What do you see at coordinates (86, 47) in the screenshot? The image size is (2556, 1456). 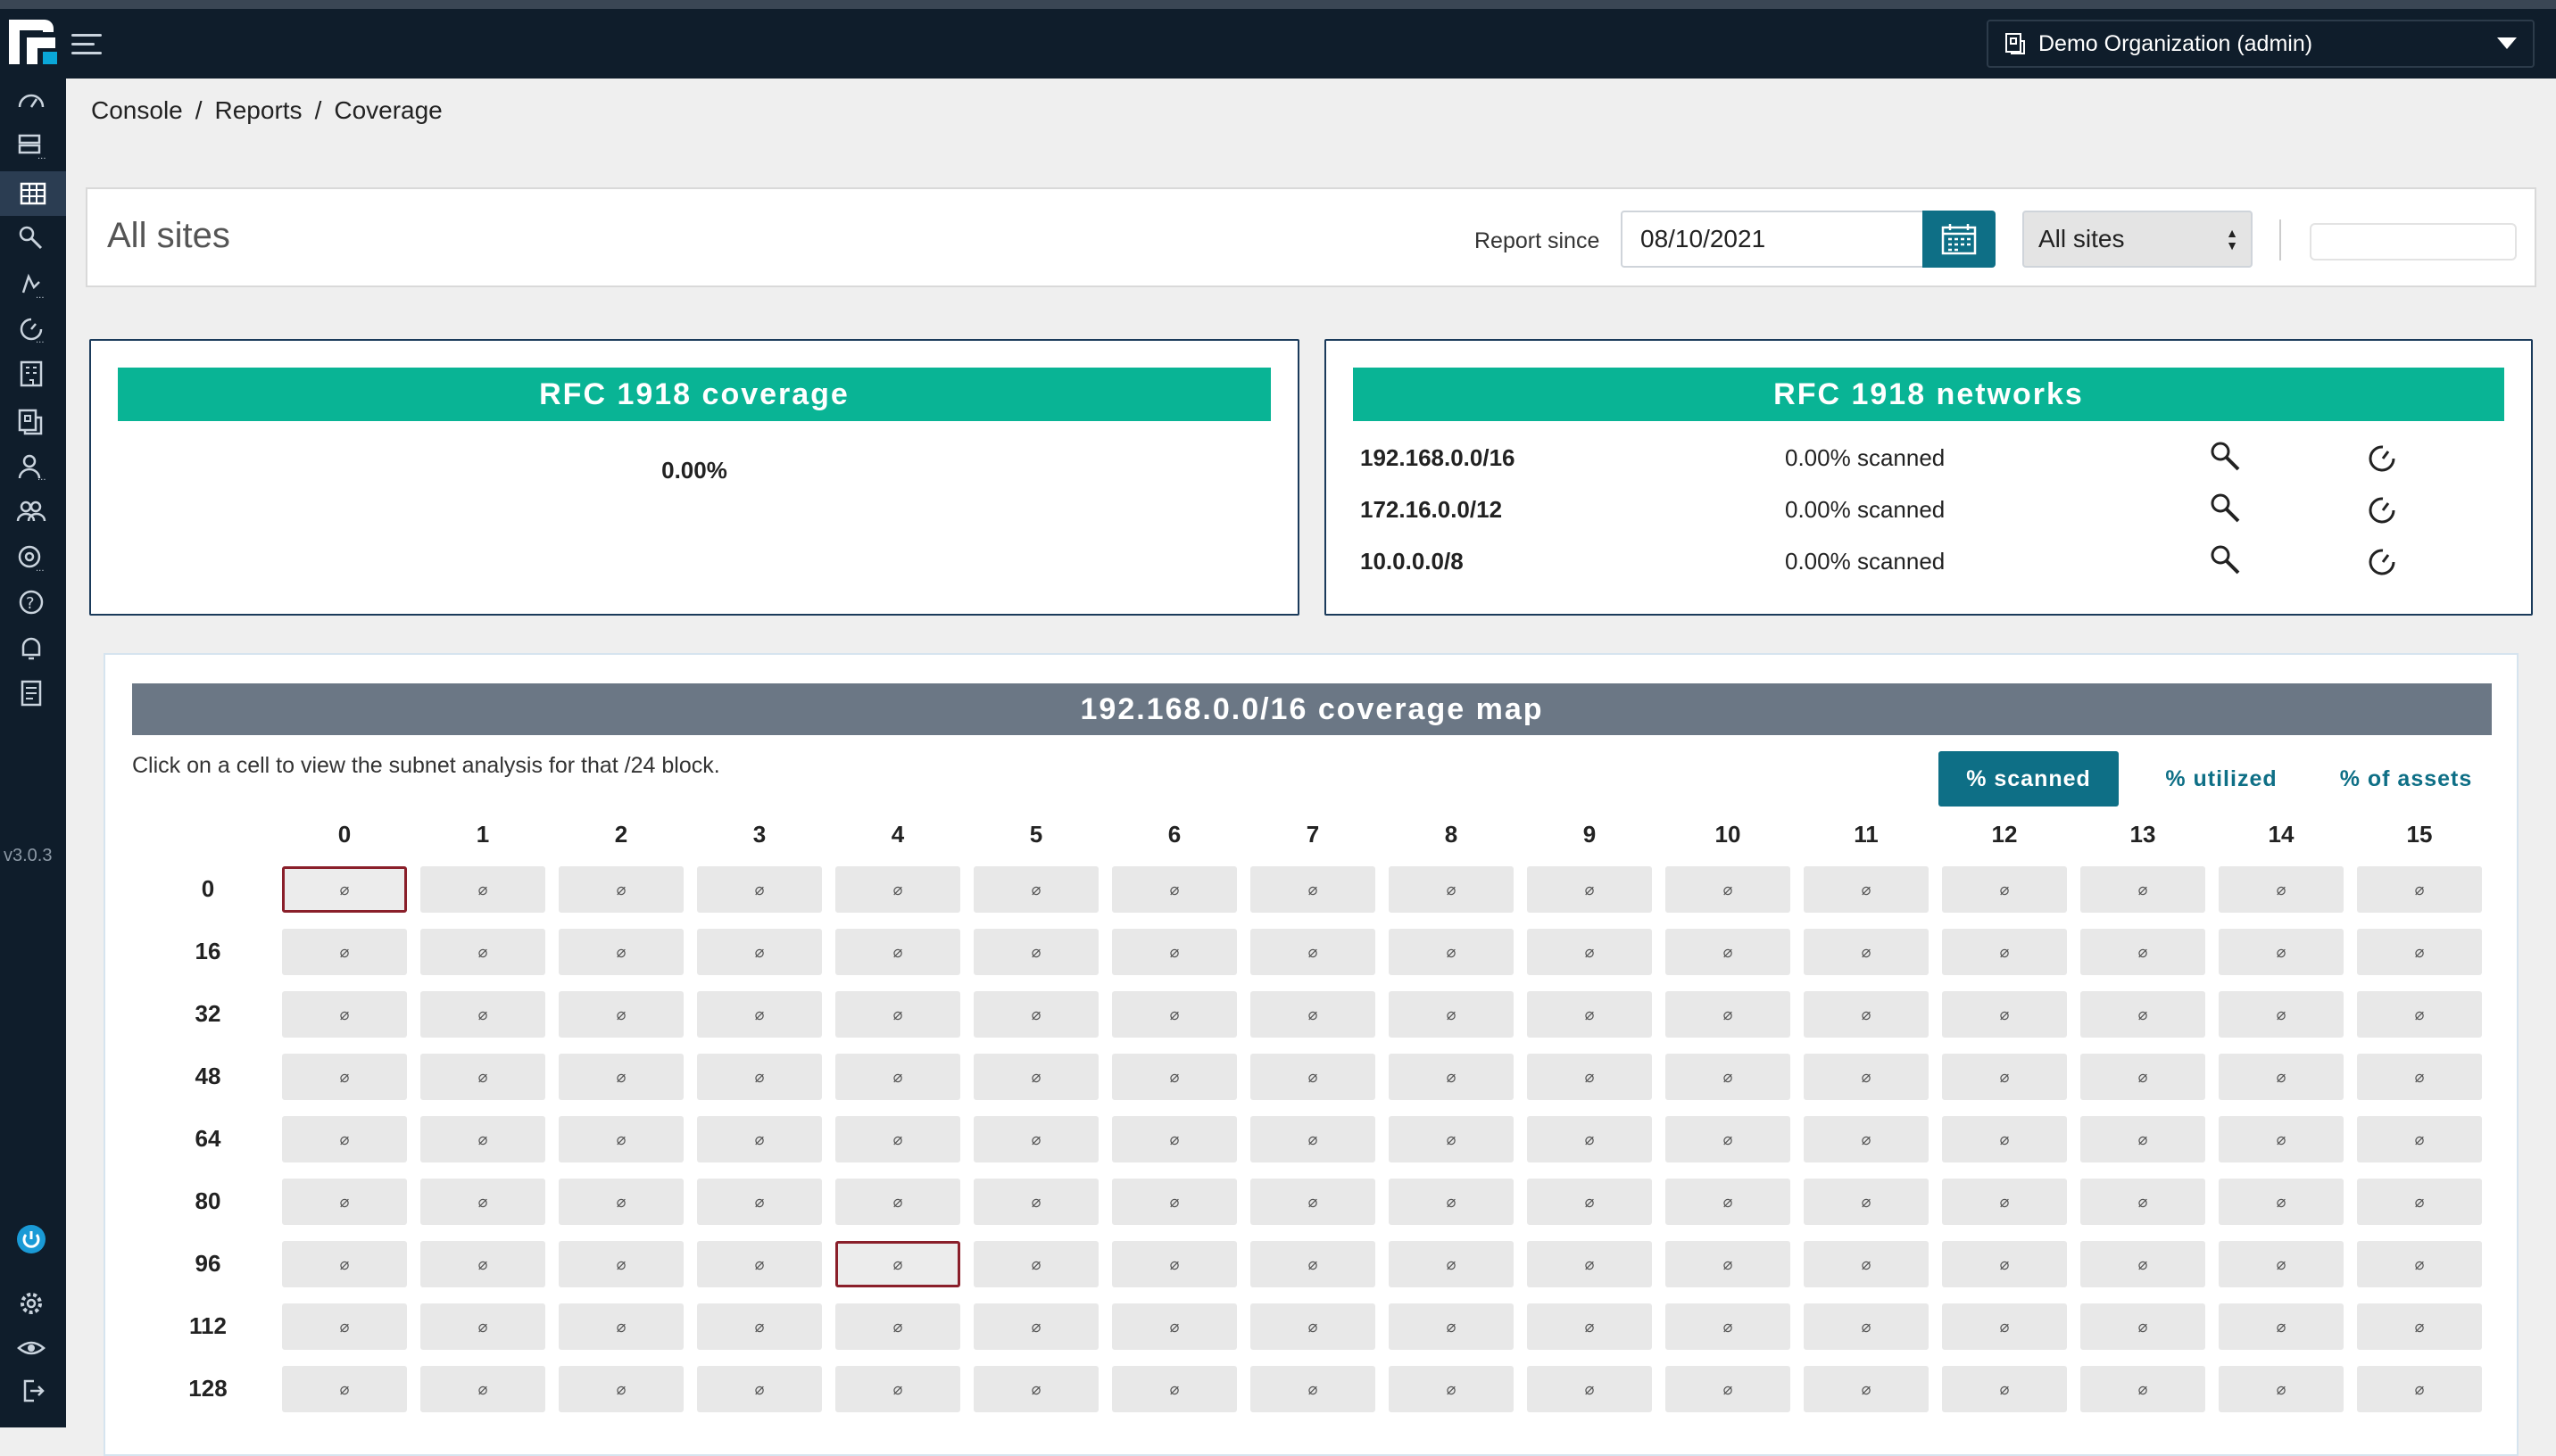 I see `menu-toggle-icon` at bounding box center [86, 47].